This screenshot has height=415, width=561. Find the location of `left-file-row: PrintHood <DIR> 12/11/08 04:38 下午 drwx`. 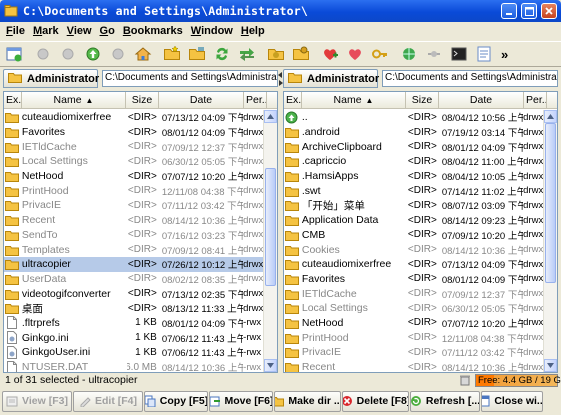

left-file-row: PrintHood <DIR> 12/11/08 04:38 下午 drwx is located at coordinates (133, 190).